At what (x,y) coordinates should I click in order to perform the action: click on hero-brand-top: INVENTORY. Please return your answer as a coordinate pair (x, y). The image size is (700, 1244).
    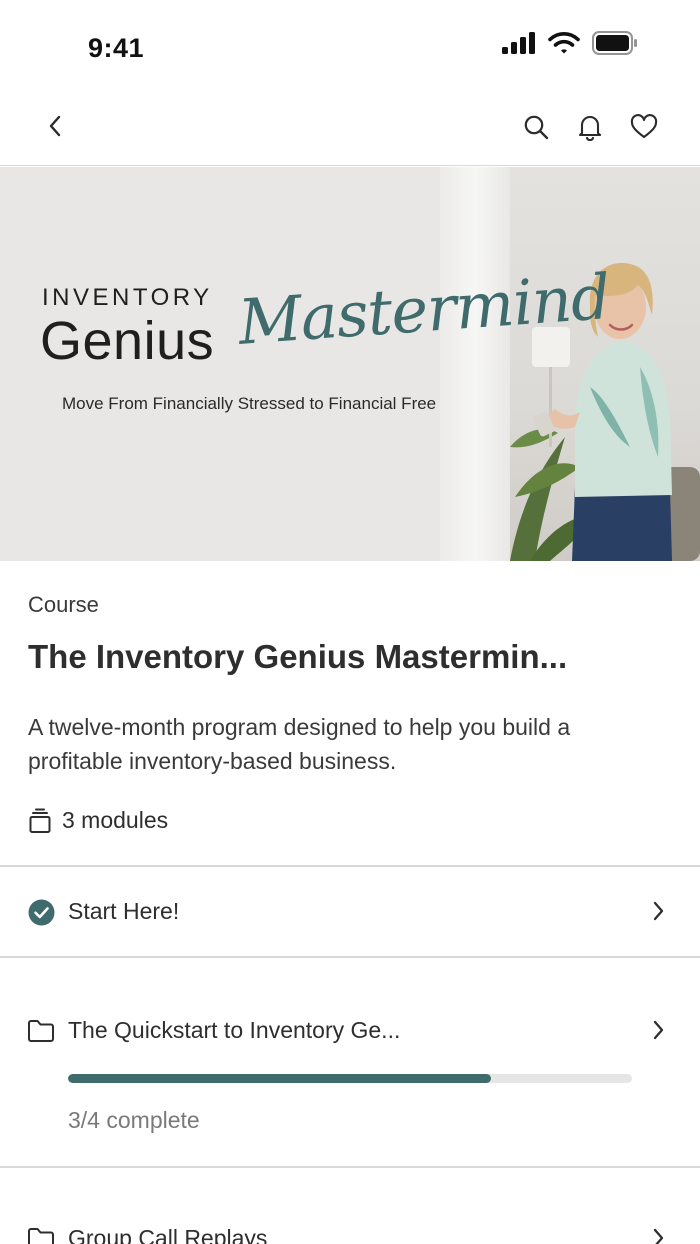
    Looking at the image, I should click on (127, 297).